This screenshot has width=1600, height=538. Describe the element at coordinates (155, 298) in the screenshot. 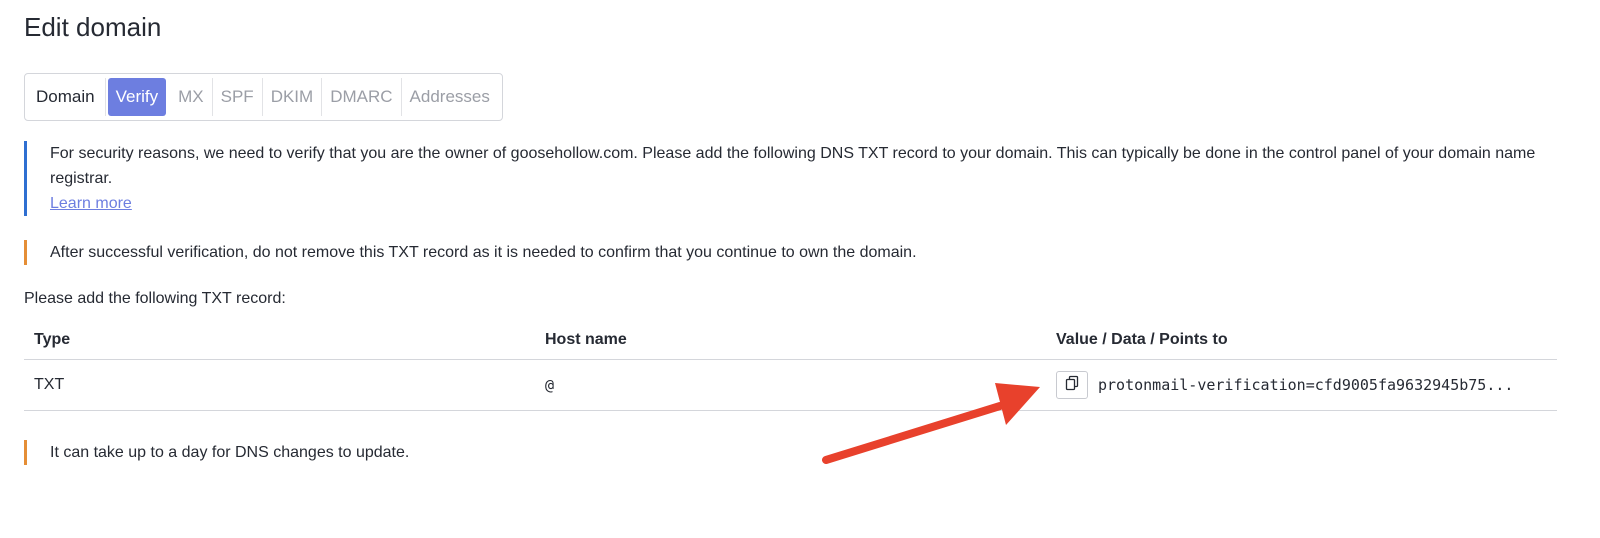

I see `record-intro: Please add the following TXT record:` at that location.